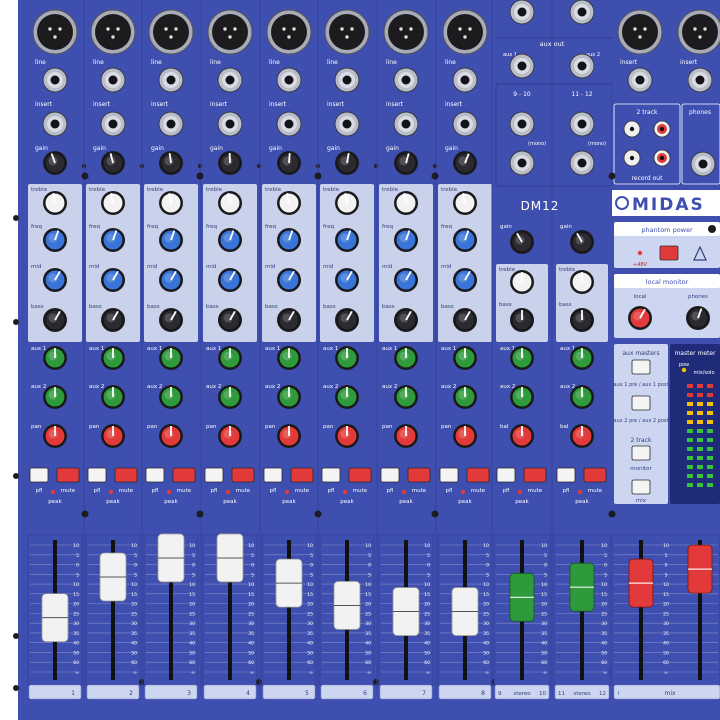  What do you see at coordinates (698, 318) in the screenshot?
I see `phones-level-knob` at bounding box center [698, 318].